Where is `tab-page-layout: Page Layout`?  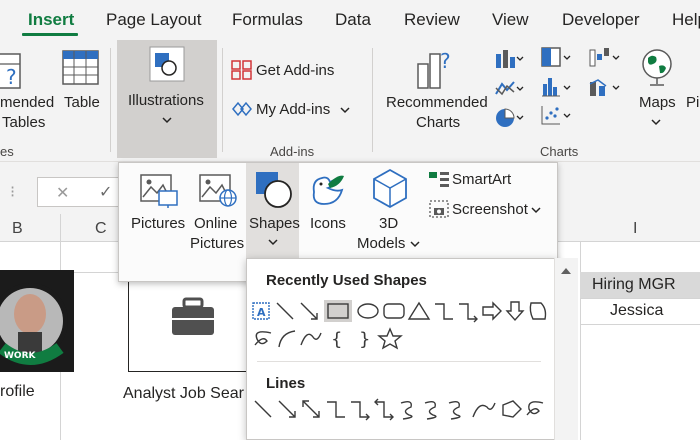 tab-page-layout: Page Layout is located at coordinates (153, 20).